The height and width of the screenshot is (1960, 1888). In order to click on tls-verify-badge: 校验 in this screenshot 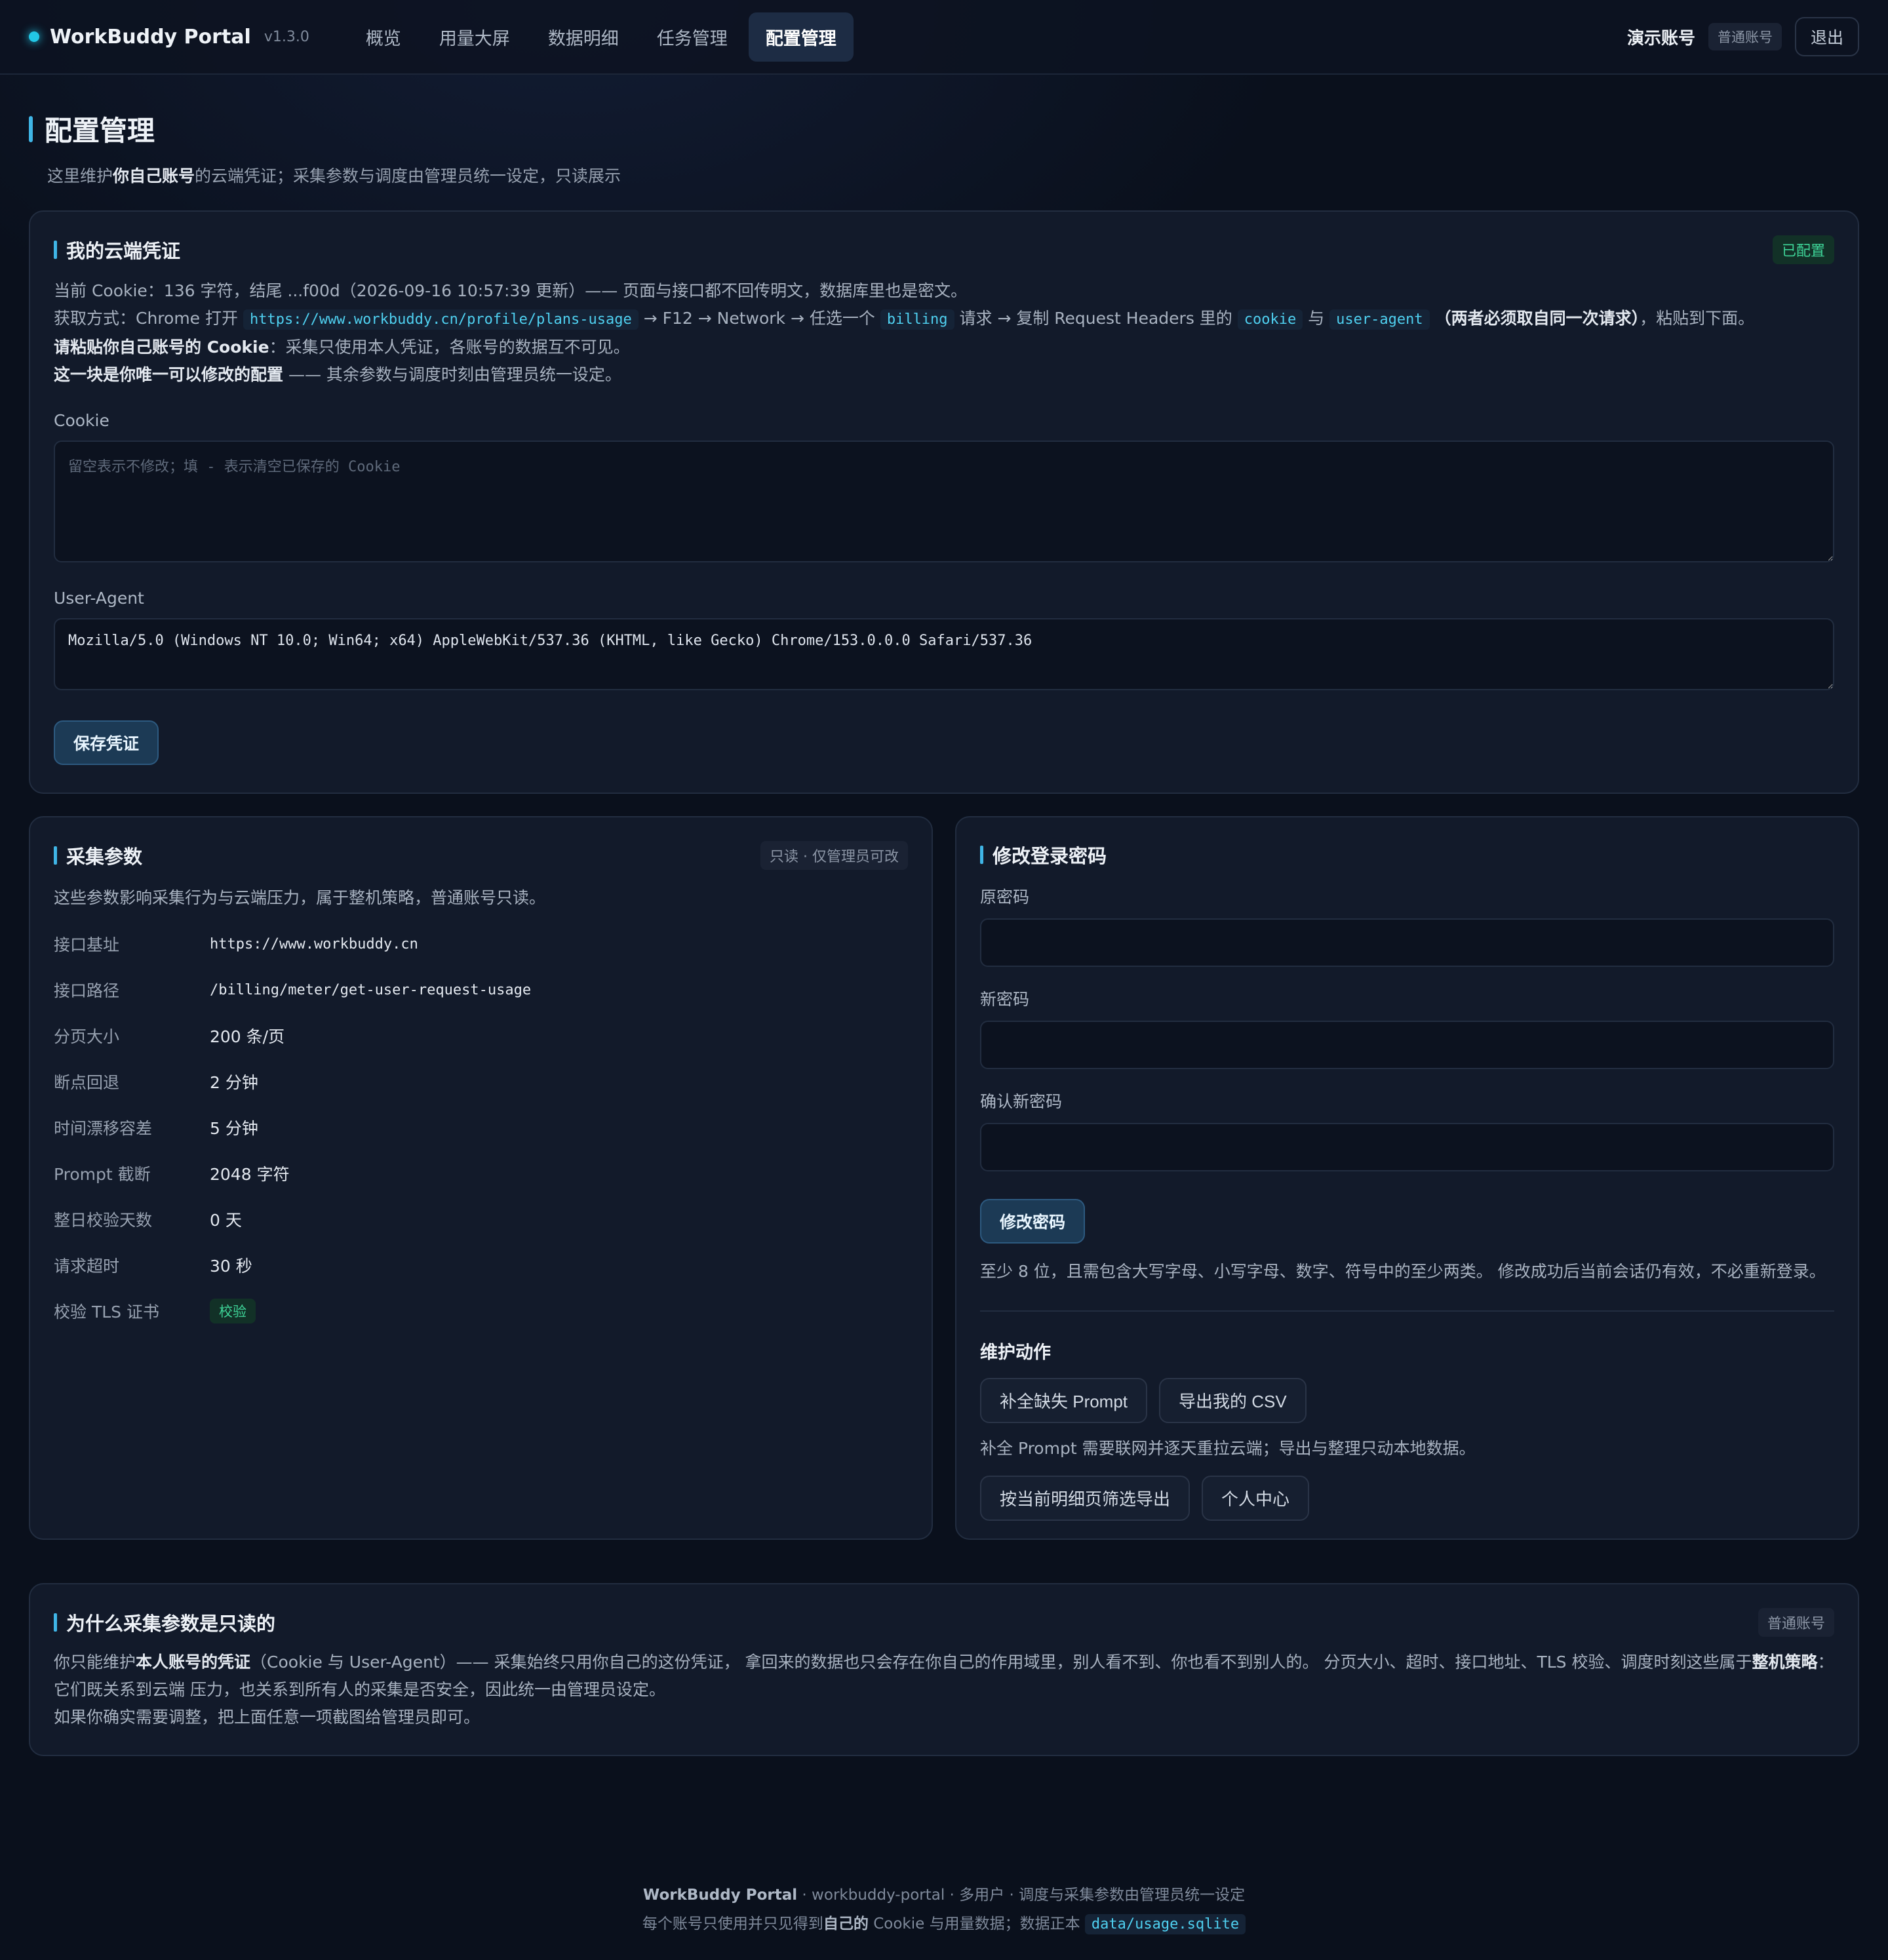, I will do `click(233, 1311)`.